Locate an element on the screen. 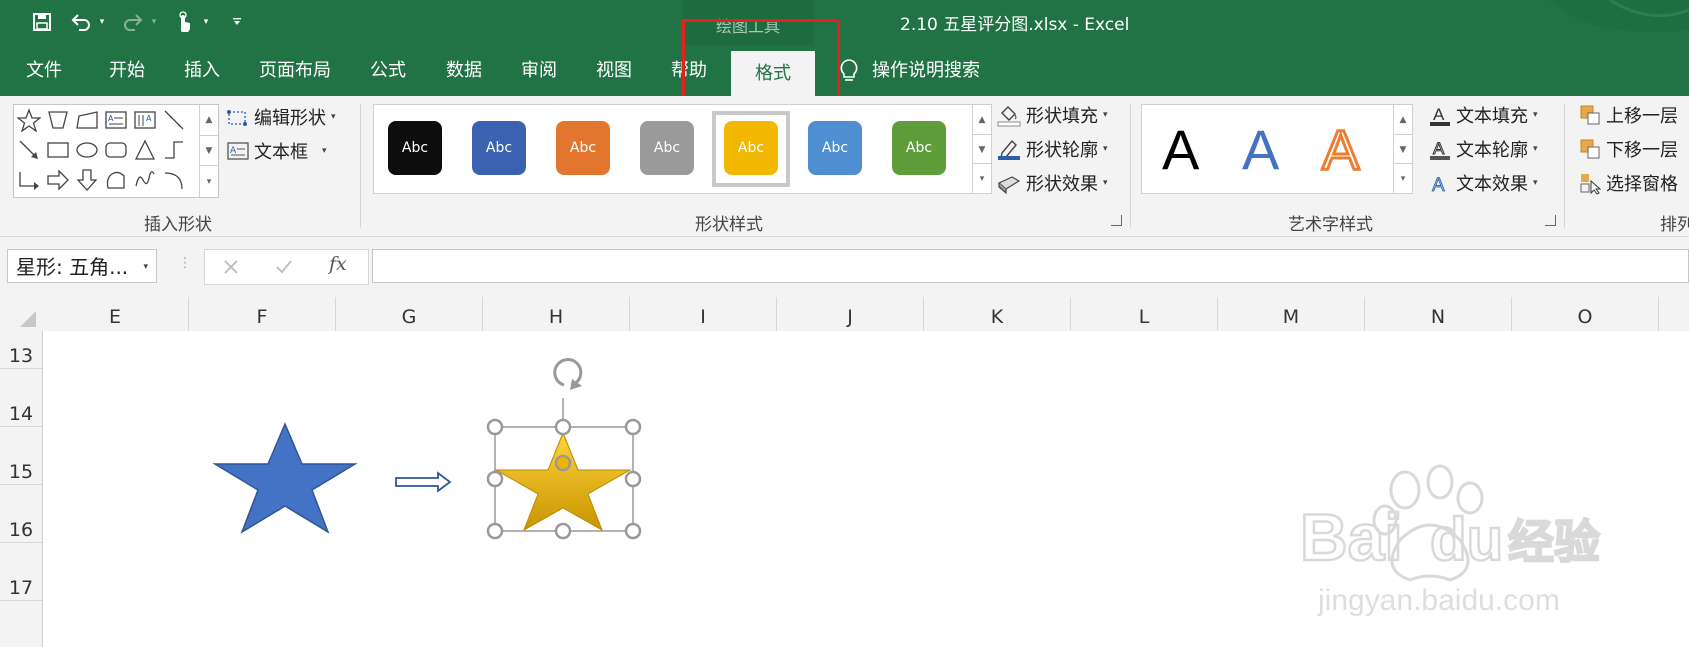  formula-input is located at coordinates (1030, 266).